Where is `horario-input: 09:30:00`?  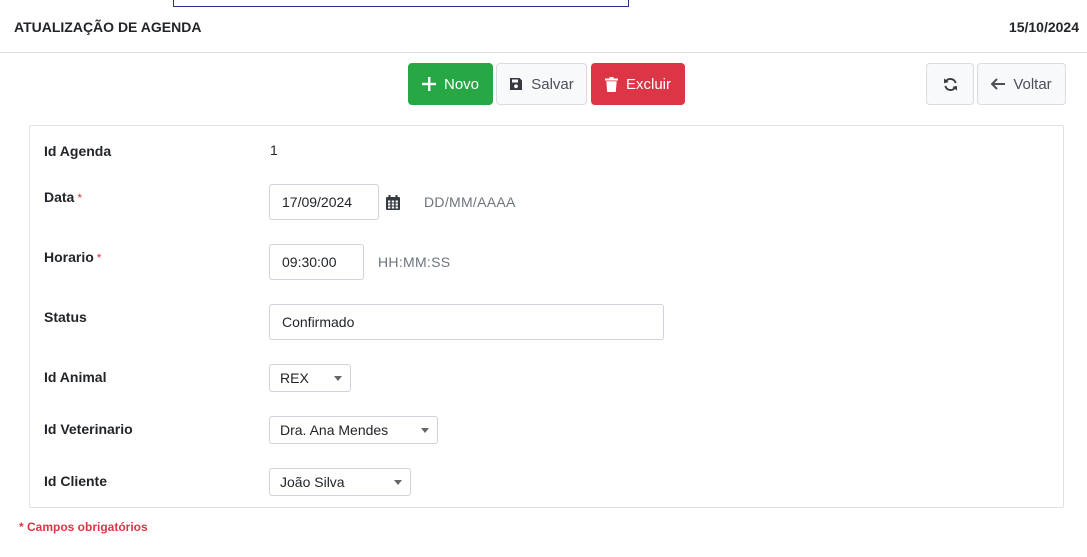
horario-input: 09:30:00 is located at coordinates (316, 262).